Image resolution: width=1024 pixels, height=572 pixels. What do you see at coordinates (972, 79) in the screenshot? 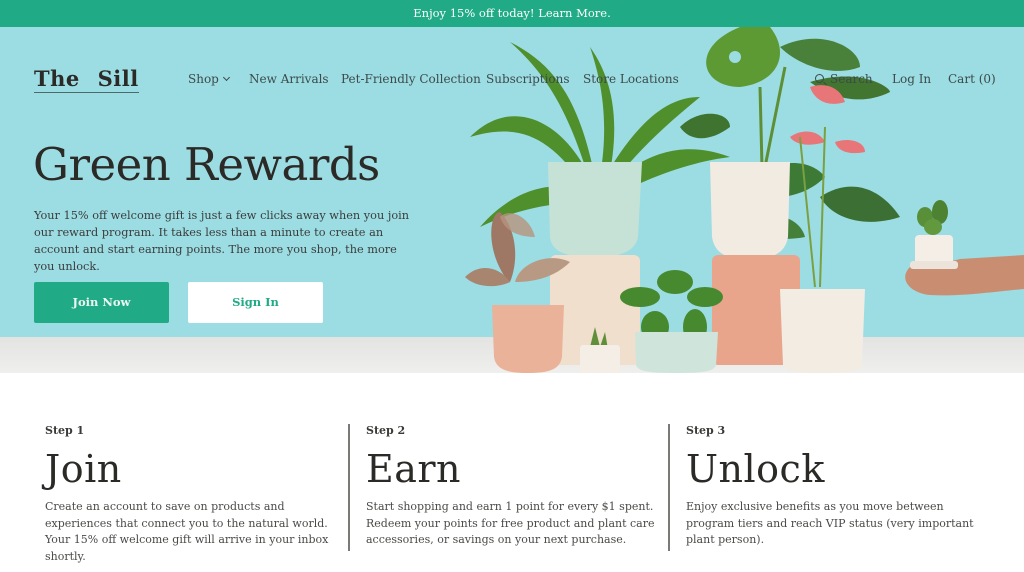
I see `cart-link: Cart (0)` at bounding box center [972, 79].